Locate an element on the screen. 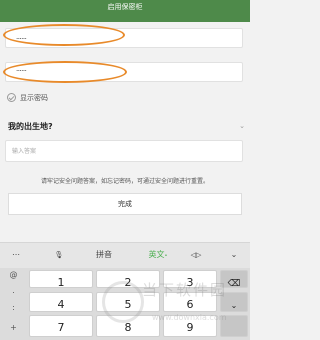 This screenshot has width=320, height=340. symbol-plus: + is located at coordinates (13, 327).